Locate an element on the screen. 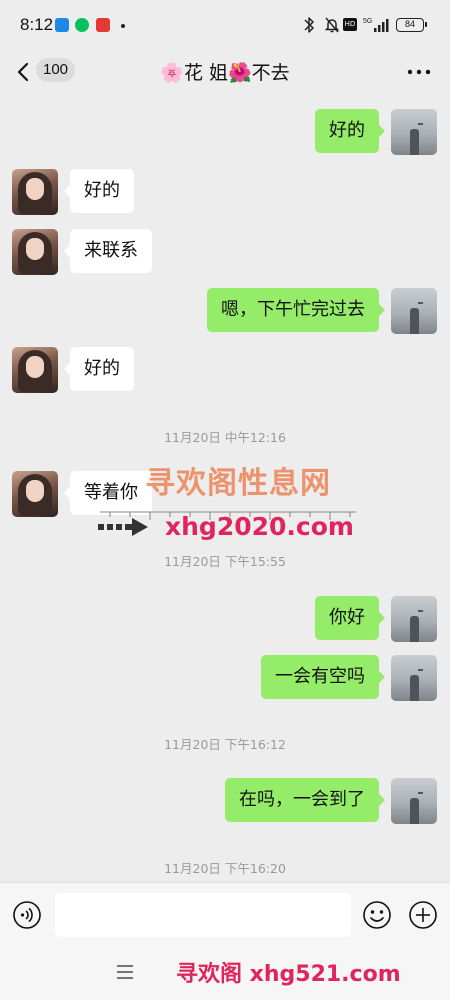  watermark-footer: 寻欢阁 xhg521.com is located at coordinates (288, 974).